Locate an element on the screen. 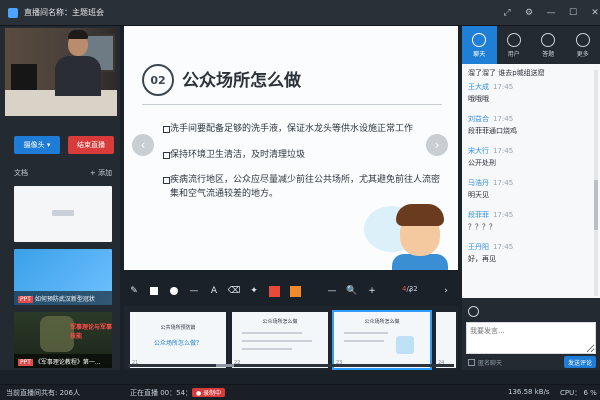 The width and height of the screenshot is (600, 400). settings-icon: ⚙ is located at coordinates (529, 13).